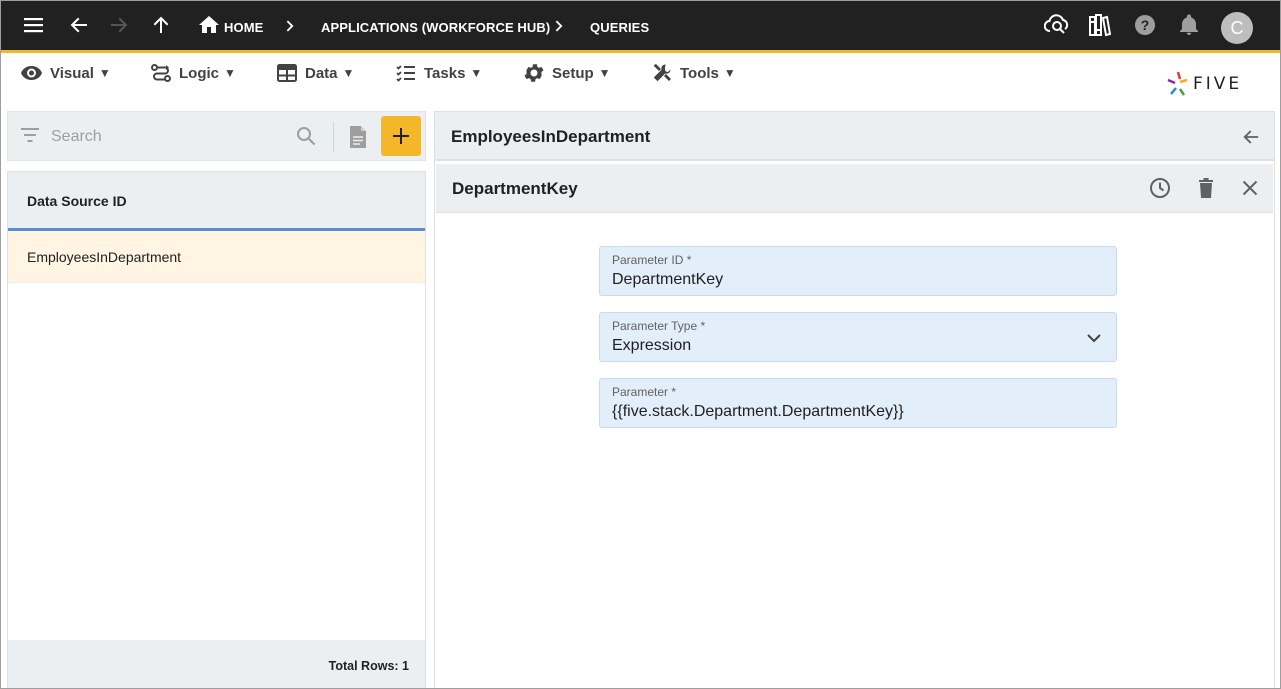  What do you see at coordinates (306, 138) in the screenshot?
I see `search-icon` at bounding box center [306, 138].